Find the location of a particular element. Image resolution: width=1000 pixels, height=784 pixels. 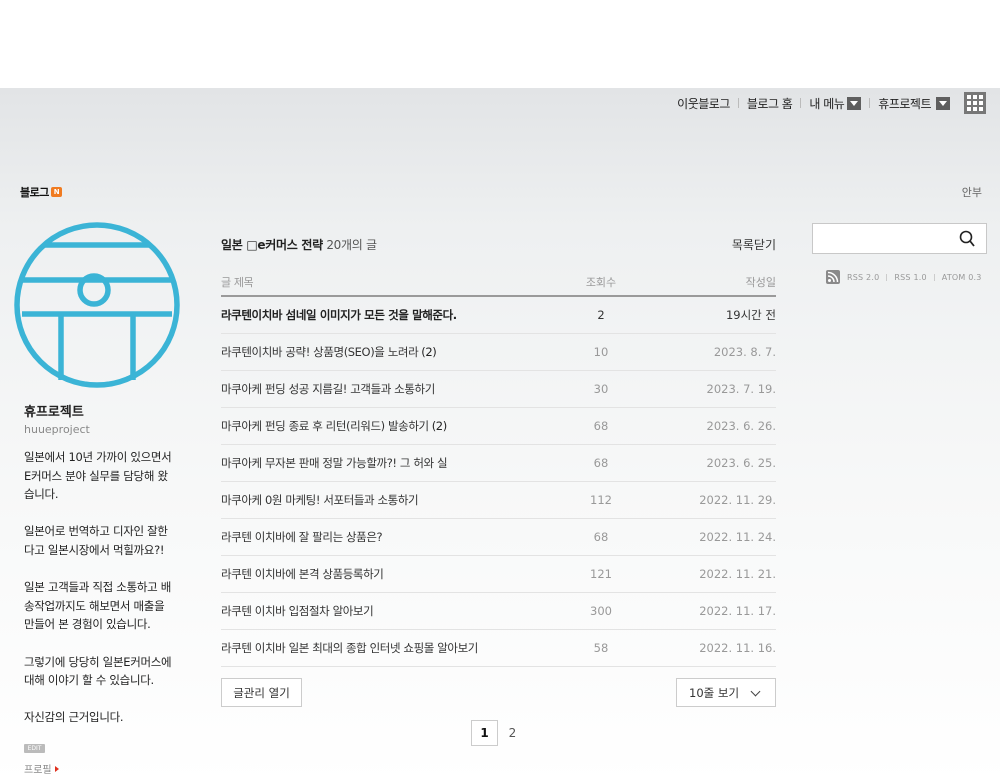

post-title-cell: 라쿠텐이치바 공략! 상품명(SEO)을 노려라 (2) is located at coordinates (388, 352).